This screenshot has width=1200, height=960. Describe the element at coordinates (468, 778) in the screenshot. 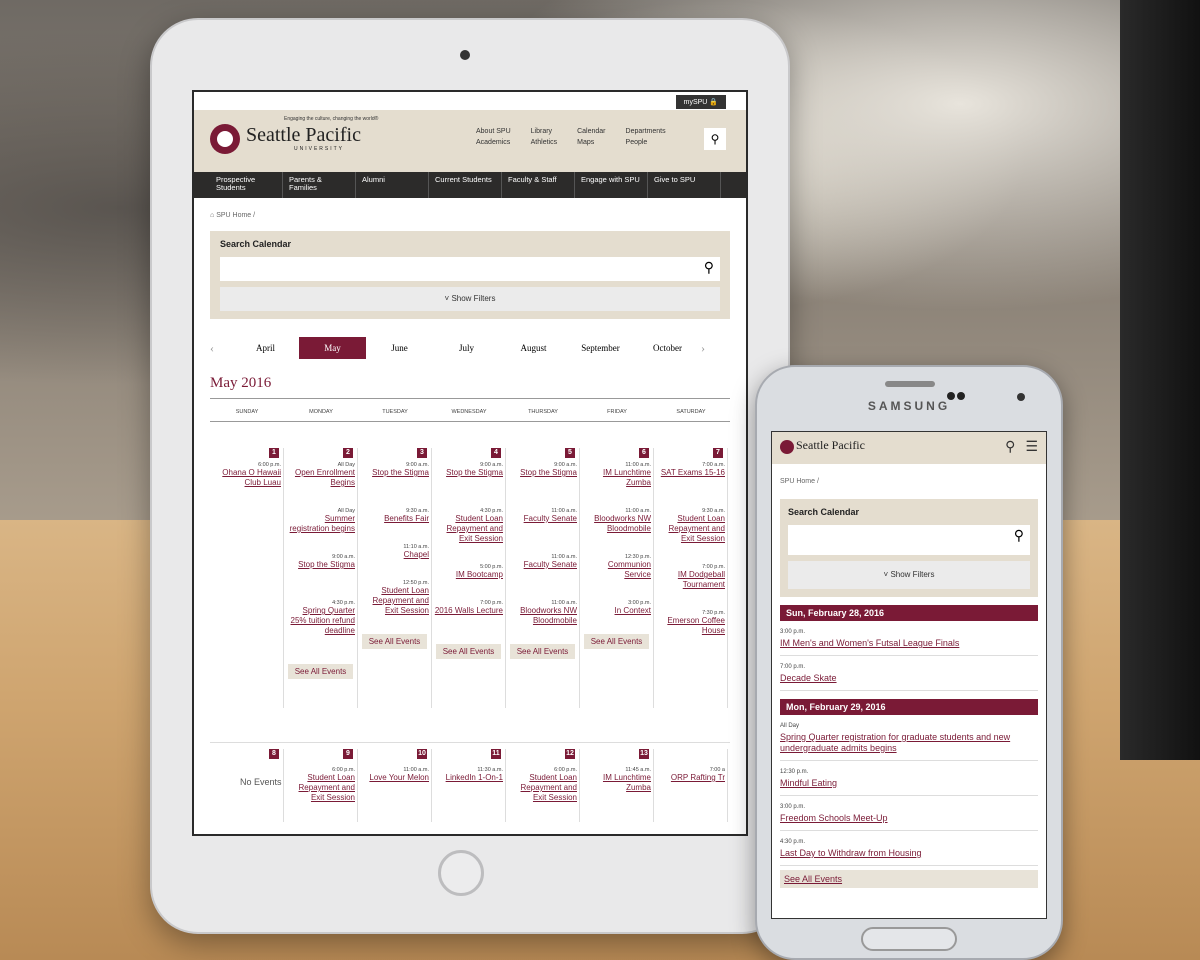

I see `event-link: LinkedIn 1-On-1` at that location.